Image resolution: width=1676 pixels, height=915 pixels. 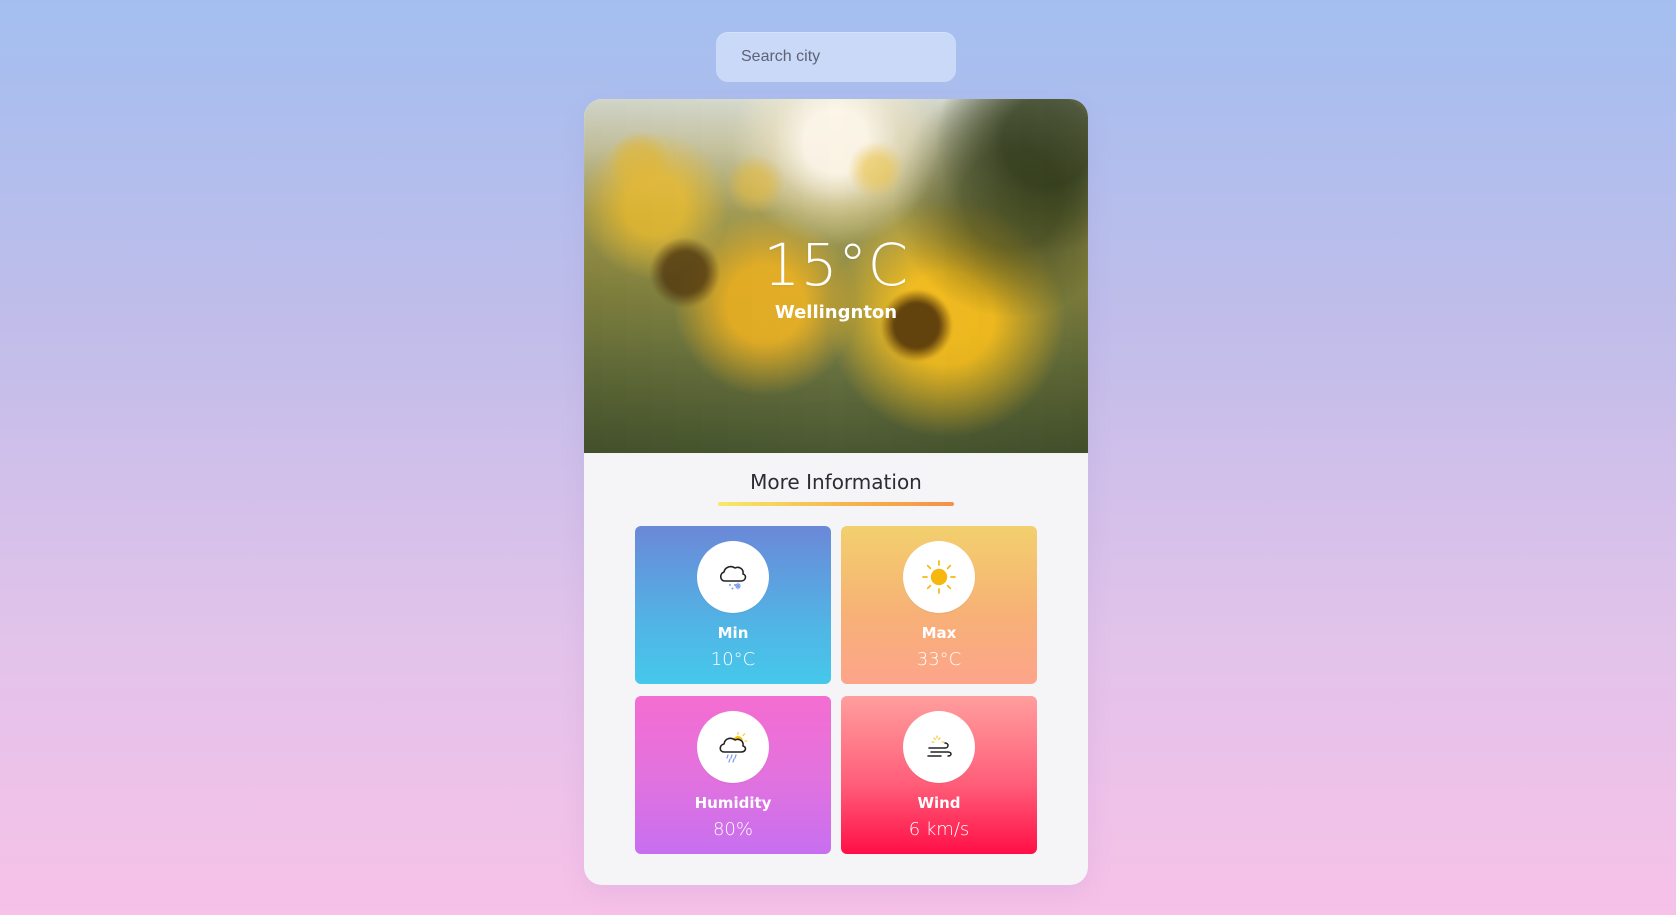 I want to click on max-temp-tile: Max 33°C, so click(x=939, y=605).